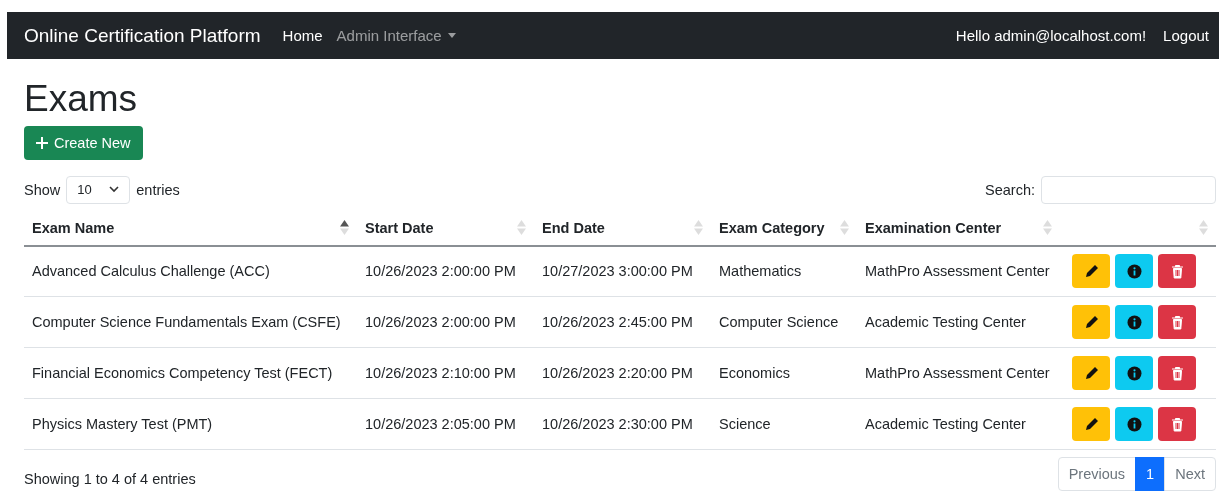 This screenshot has width=1219, height=492. I want to click on table-cell: 10/26/2023 2:45:00 PM, so click(622, 322).